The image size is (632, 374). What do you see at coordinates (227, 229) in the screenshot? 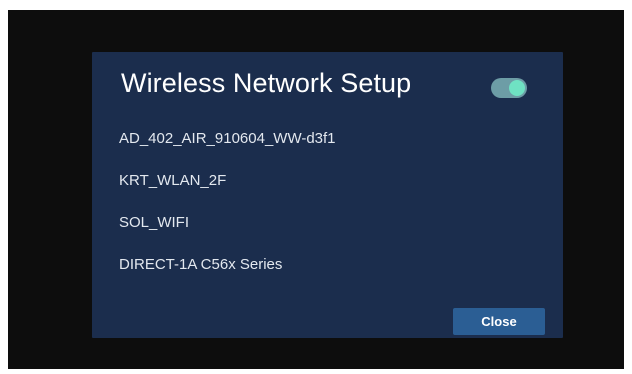
I see `network-item: SOL_WIFI` at bounding box center [227, 229].